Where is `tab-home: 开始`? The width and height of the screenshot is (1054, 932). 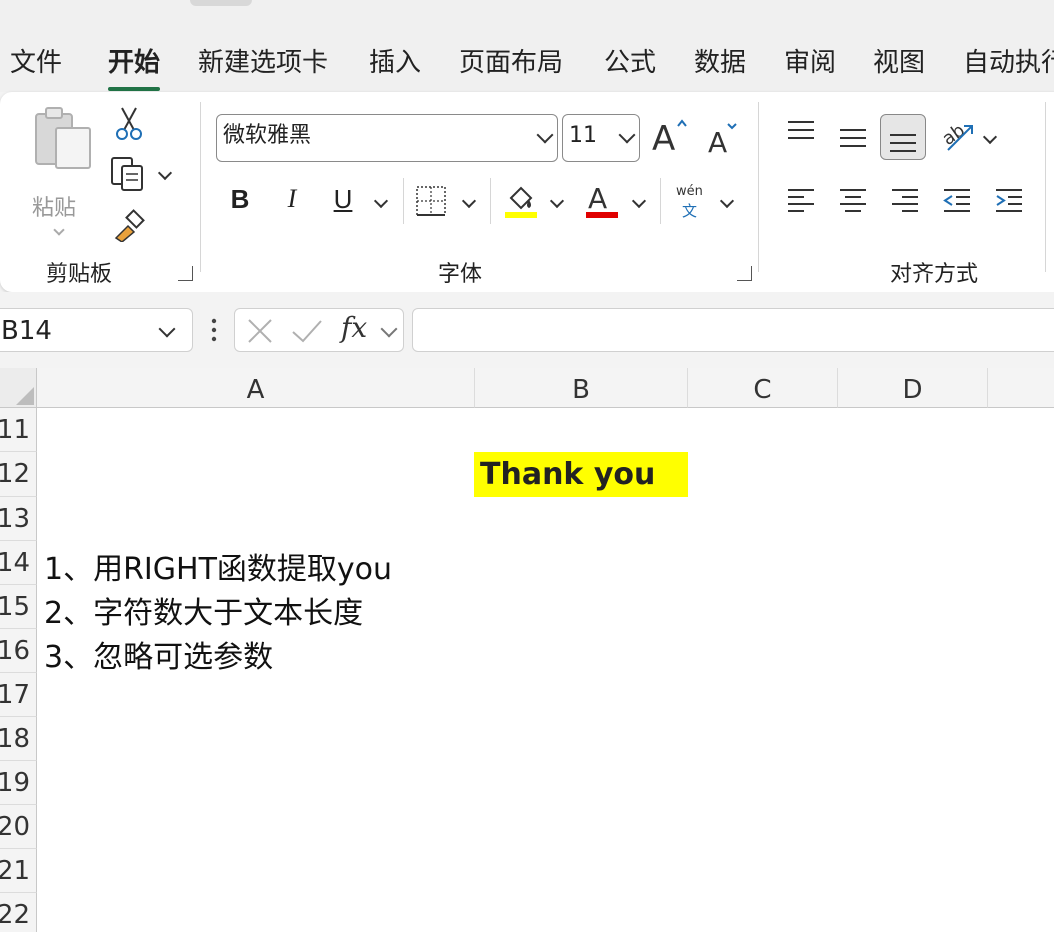 tab-home: 开始 is located at coordinates (134, 66).